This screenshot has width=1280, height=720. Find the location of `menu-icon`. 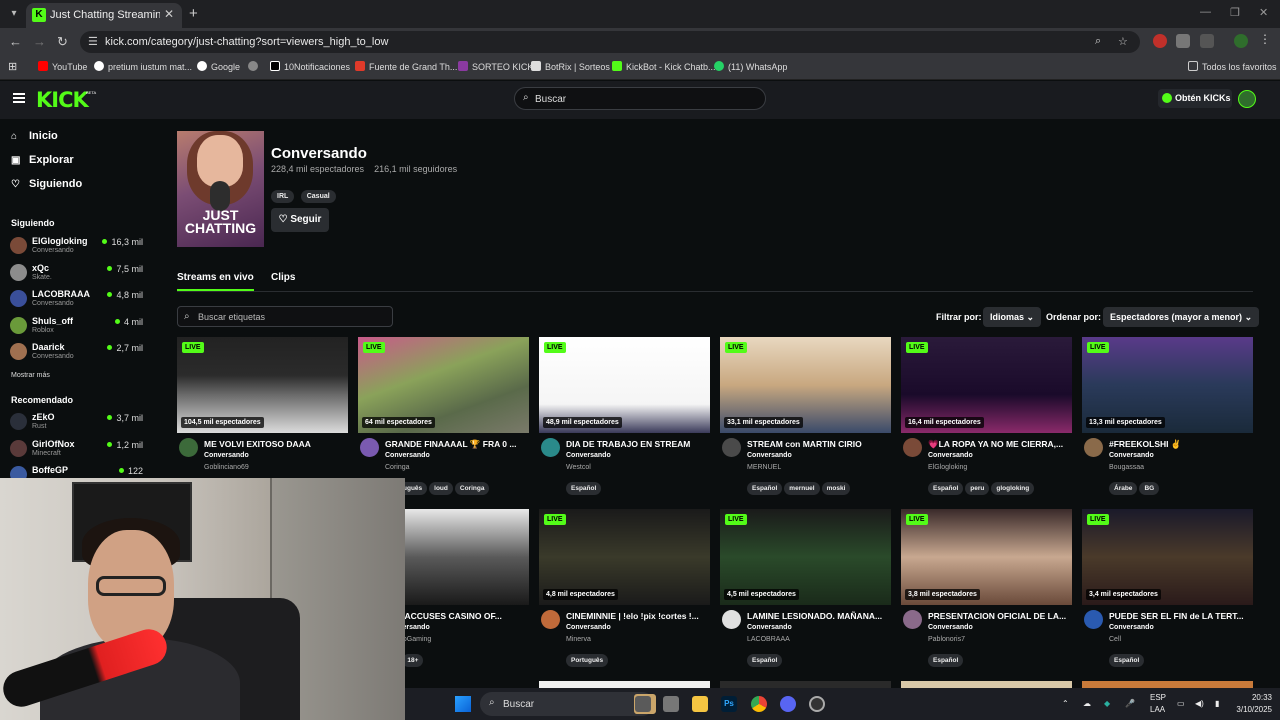

menu-icon is located at coordinates (19, 98).